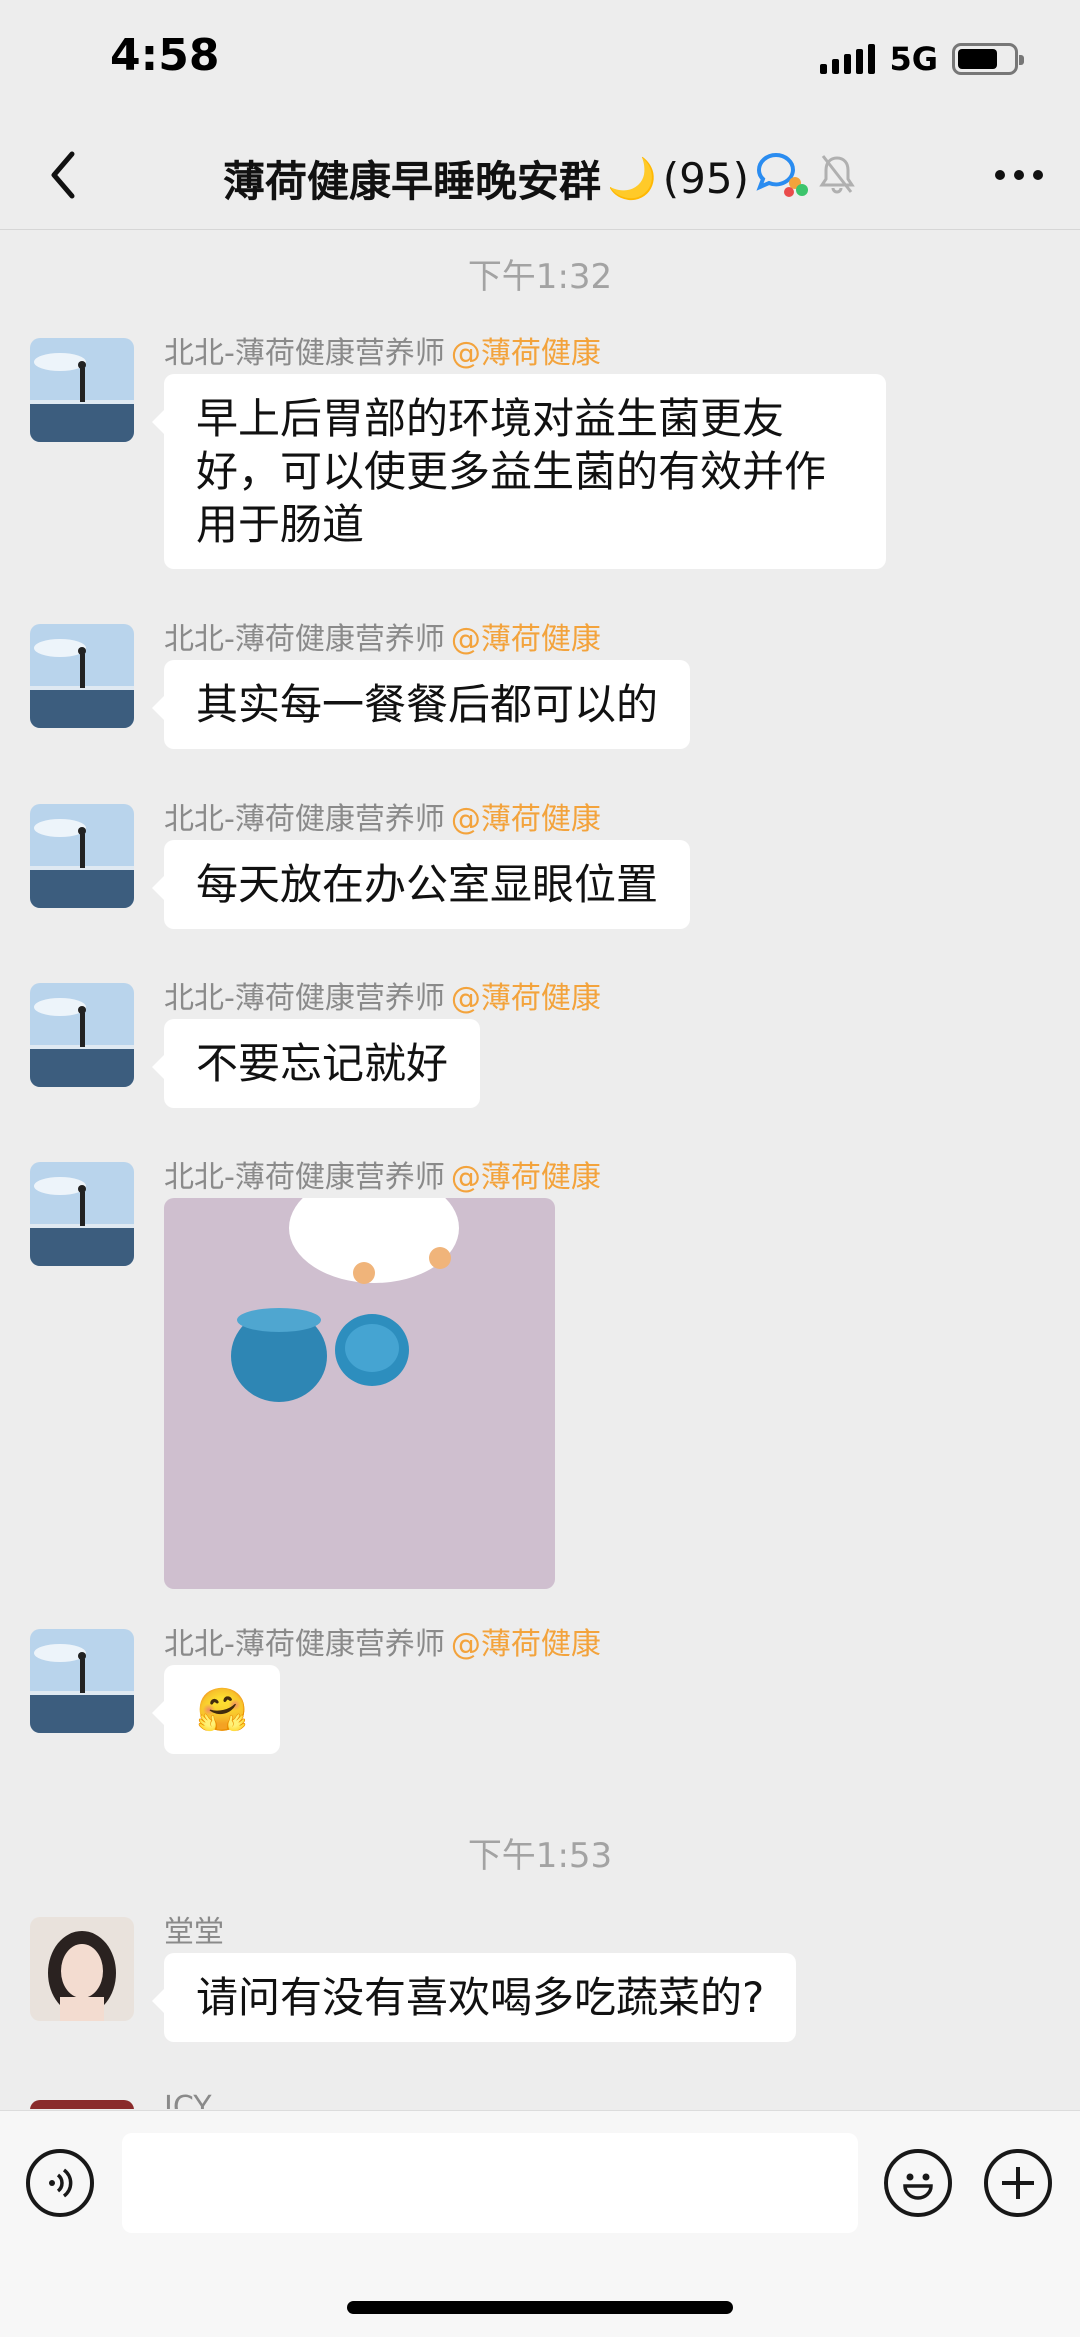 This screenshot has width=1080, height=2337. Describe the element at coordinates (474, 1997) in the screenshot. I see `message-bubble: 请问有没有喜欢喝多吃蔬菜的?` at that location.